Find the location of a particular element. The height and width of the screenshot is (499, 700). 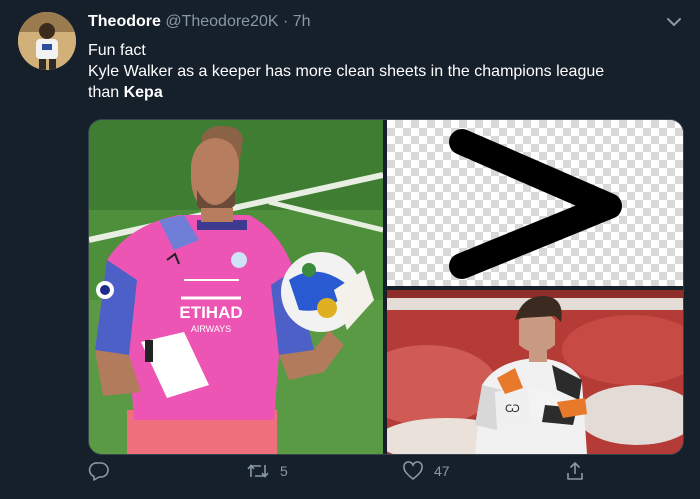

tweet-text-line1: Fun fact is located at coordinates (117, 50).